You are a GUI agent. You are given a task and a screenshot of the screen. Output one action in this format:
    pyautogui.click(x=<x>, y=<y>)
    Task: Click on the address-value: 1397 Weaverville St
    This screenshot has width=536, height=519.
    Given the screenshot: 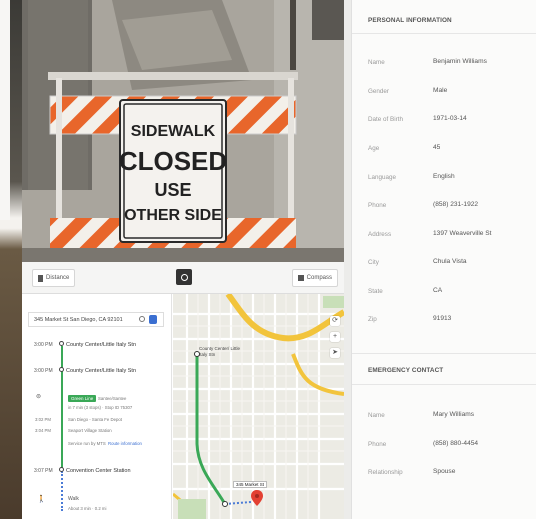 What is the action you would take?
    pyautogui.click(x=462, y=233)
    